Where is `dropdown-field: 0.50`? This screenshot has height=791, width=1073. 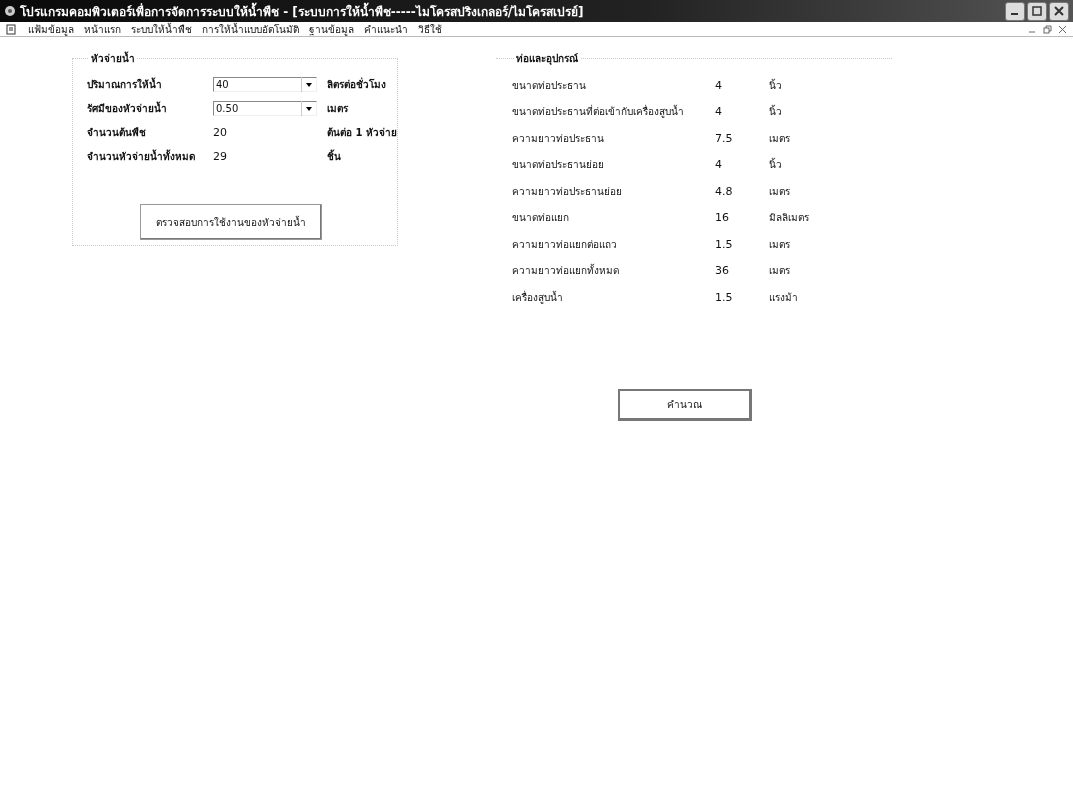 dropdown-field: 0.50 is located at coordinates (265, 108).